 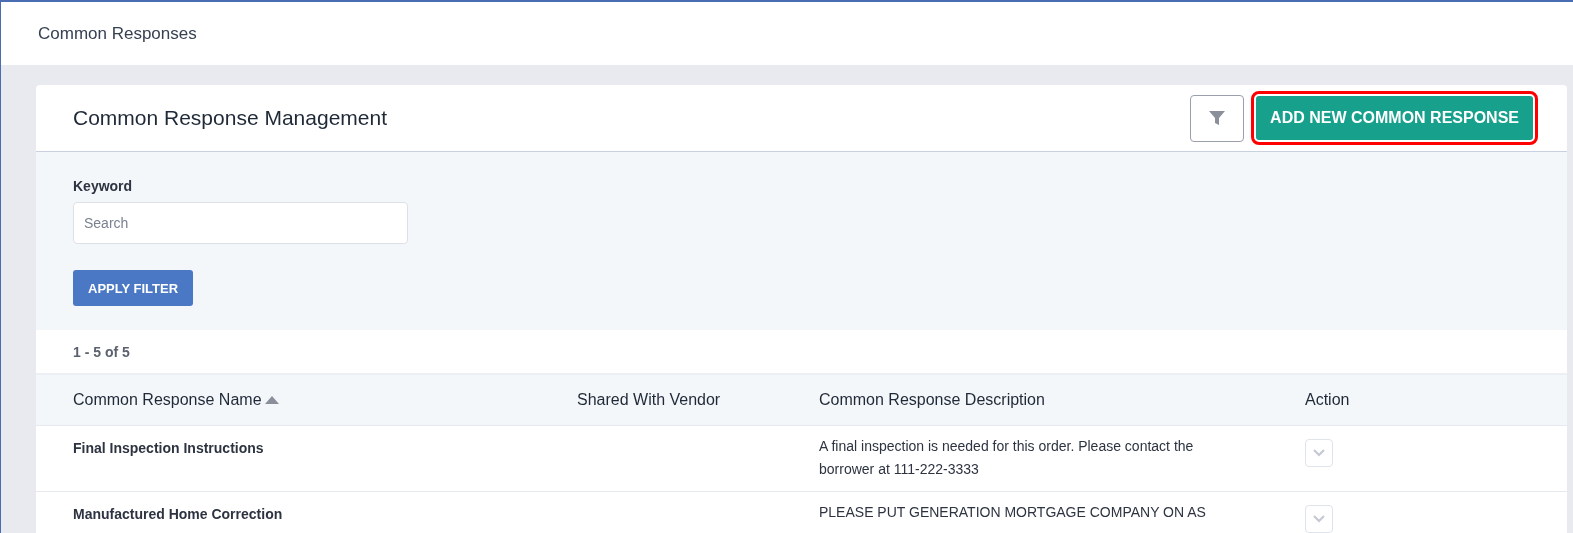 What do you see at coordinates (133, 288) in the screenshot?
I see `apply-filter-button: APPLY FILTER` at bounding box center [133, 288].